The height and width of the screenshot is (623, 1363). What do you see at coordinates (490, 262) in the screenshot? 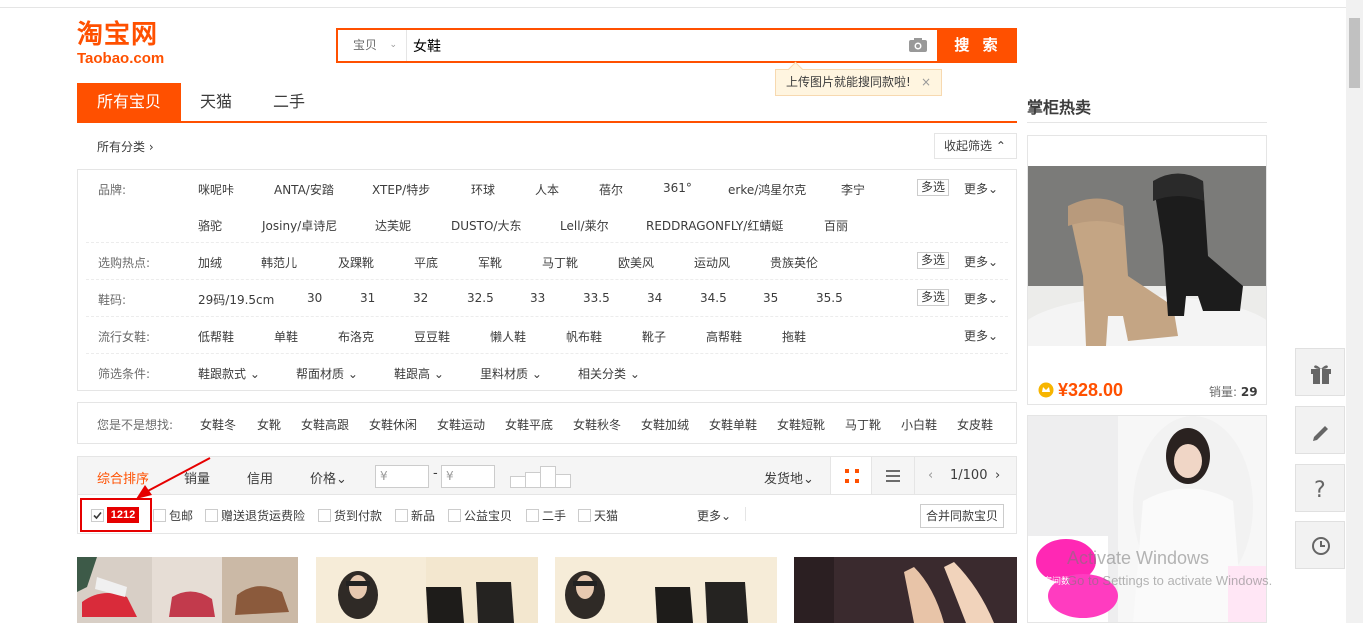
I see `hot-item: 军靴` at bounding box center [490, 262].